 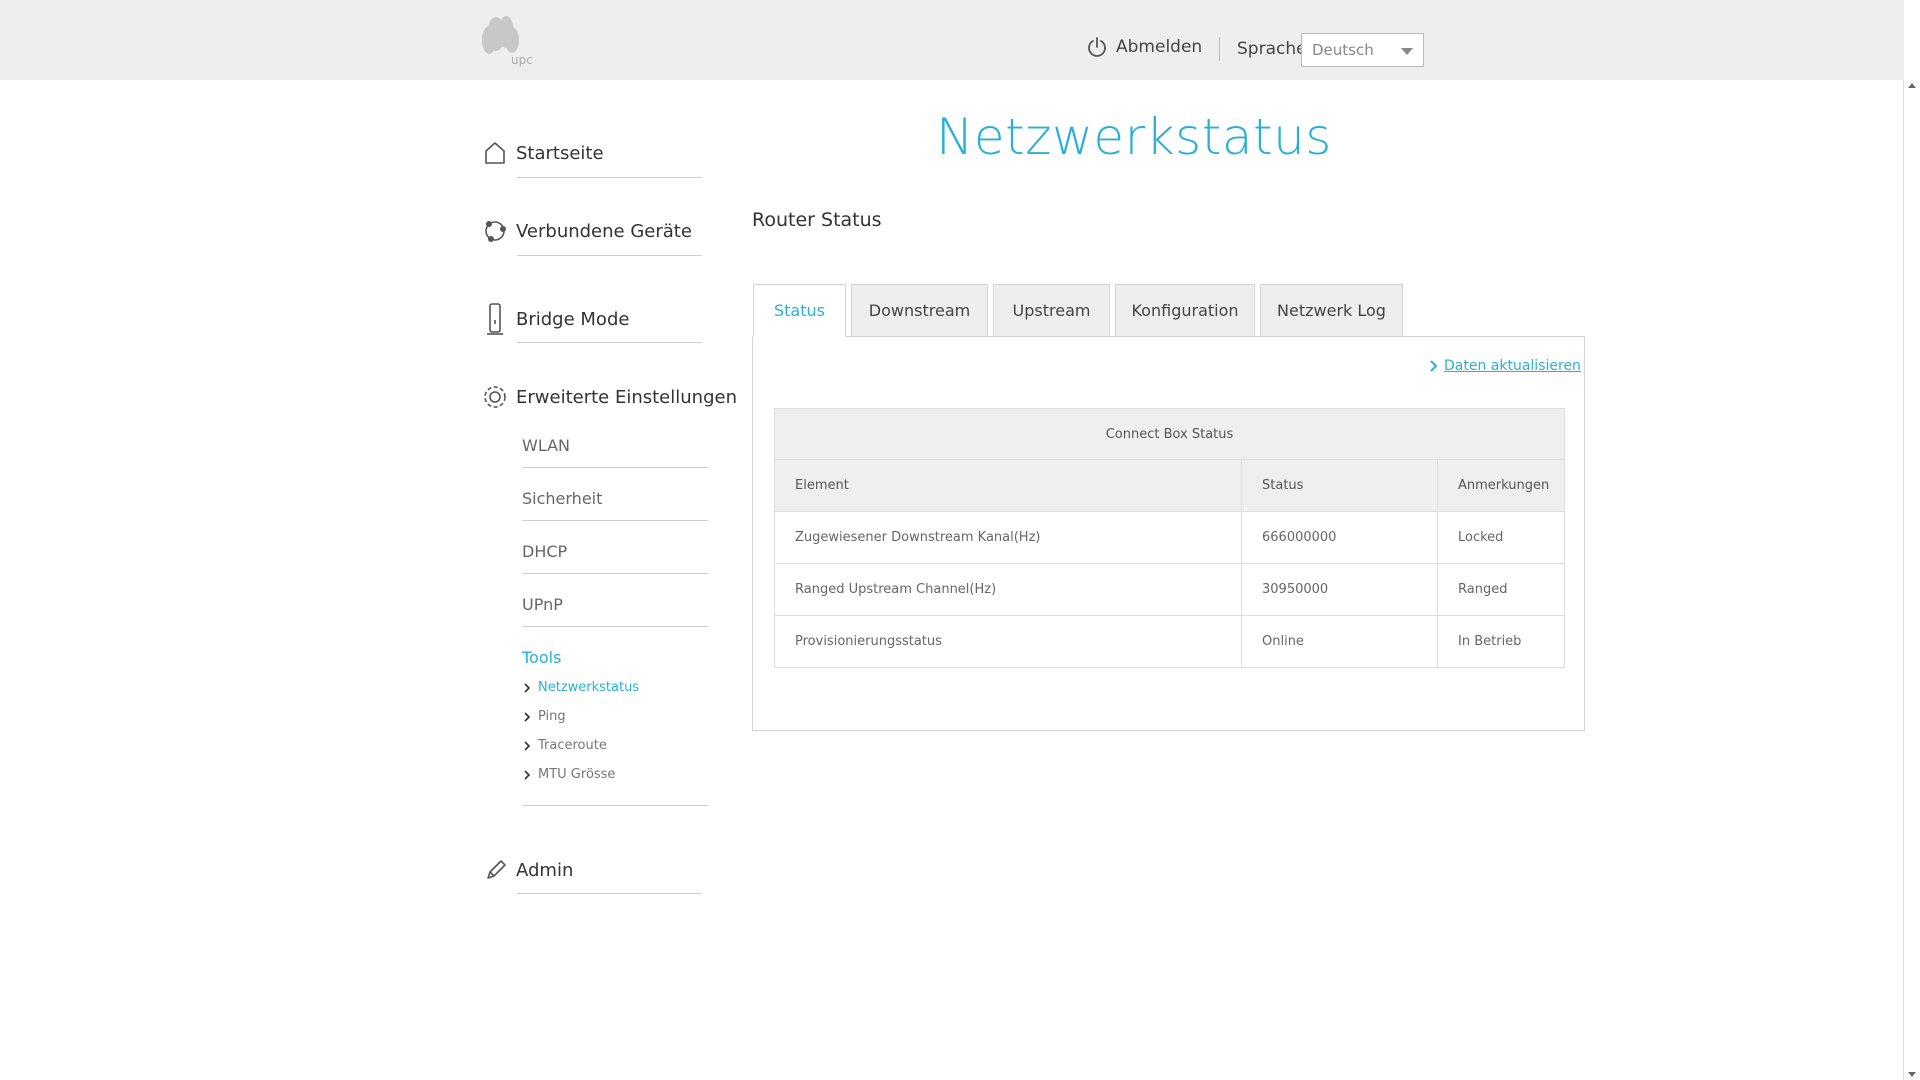 I want to click on table-row: Provisionierungsstatus Online In Betrieb, so click(x=1169, y=641).